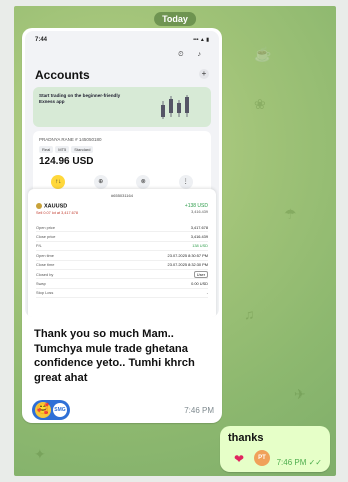 This screenshot has width=348, height=482. I want to click on trade-row: Open price 3,417.678, so click(122, 228).